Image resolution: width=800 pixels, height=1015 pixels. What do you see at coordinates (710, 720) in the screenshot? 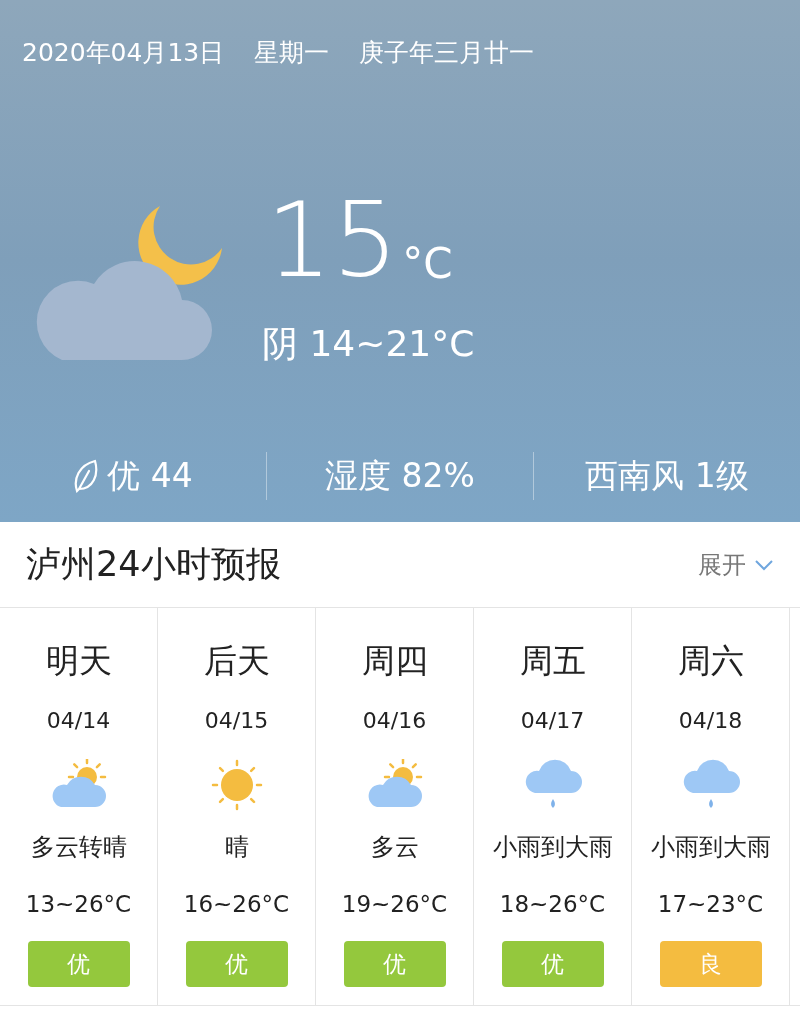
I see `date-label: 04/18` at bounding box center [710, 720].